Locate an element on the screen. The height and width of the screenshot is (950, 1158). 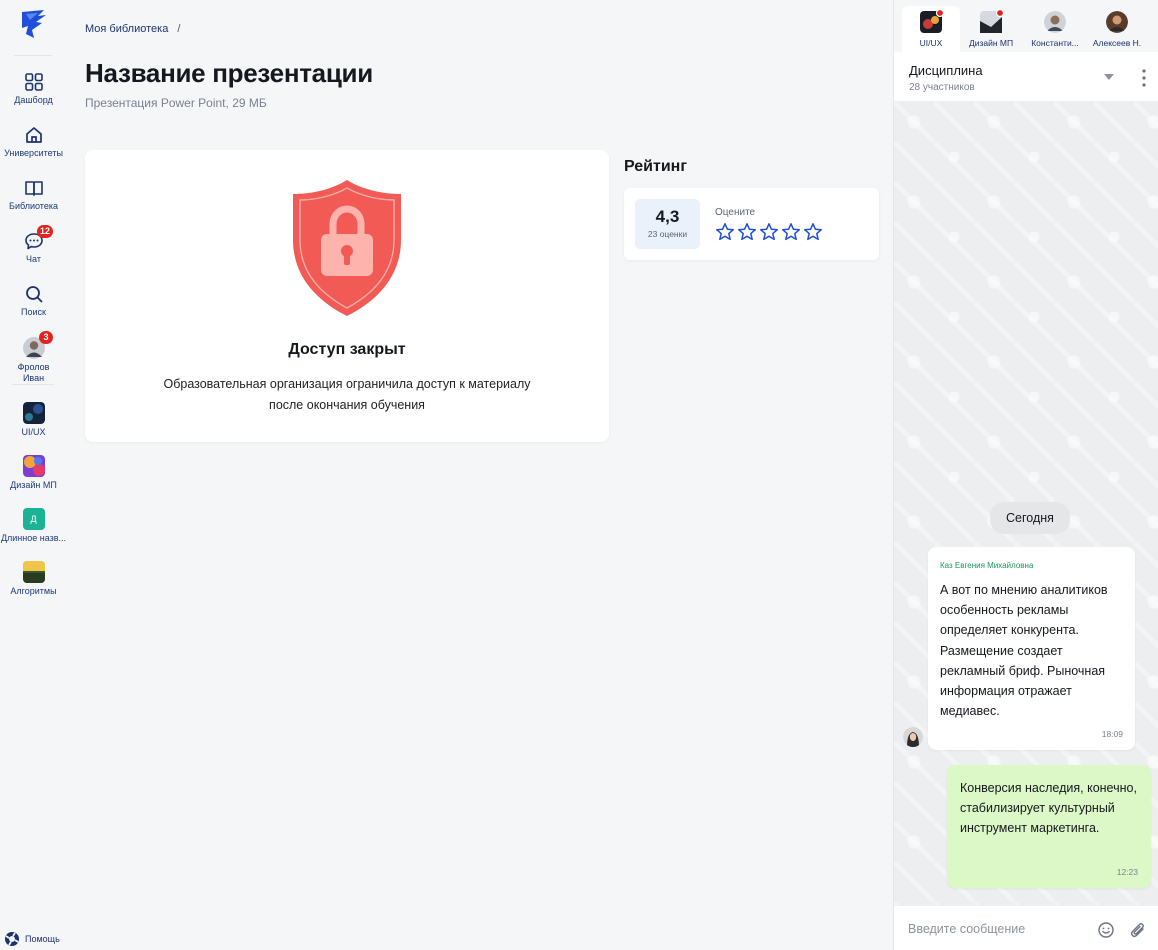
chat-tab-uiux: UI/UX is located at coordinates (931, 29).